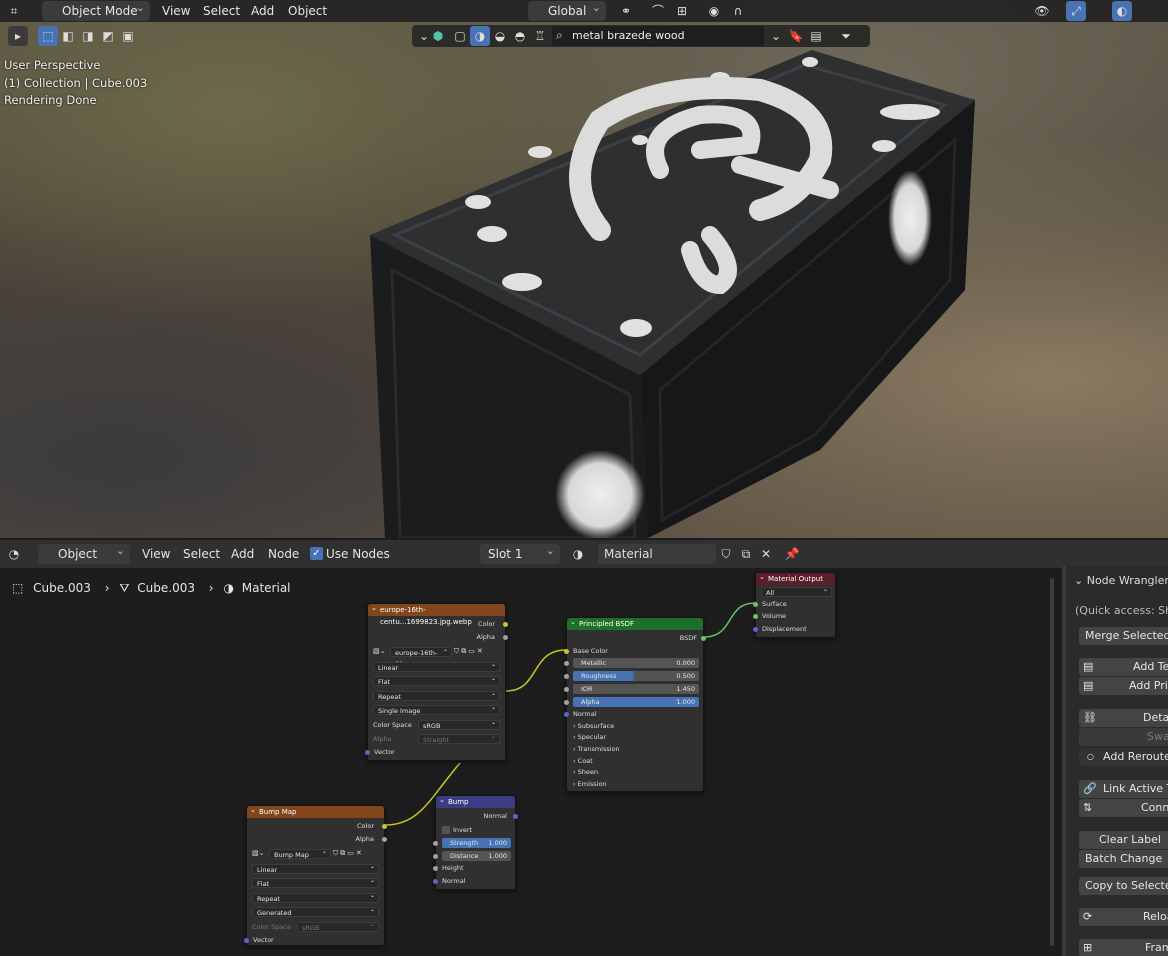  I want to click on add-texture-button: ▤ Add Te, so click(1123, 667).